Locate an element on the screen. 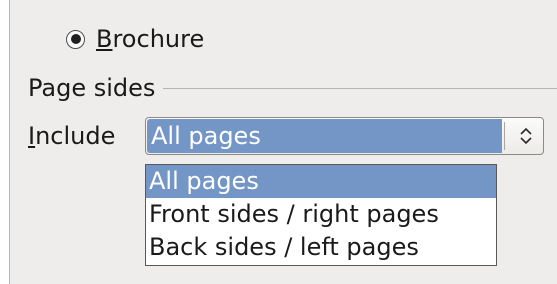 The image size is (557, 284). include-label-rest: nclude is located at coordinates (75, 136).